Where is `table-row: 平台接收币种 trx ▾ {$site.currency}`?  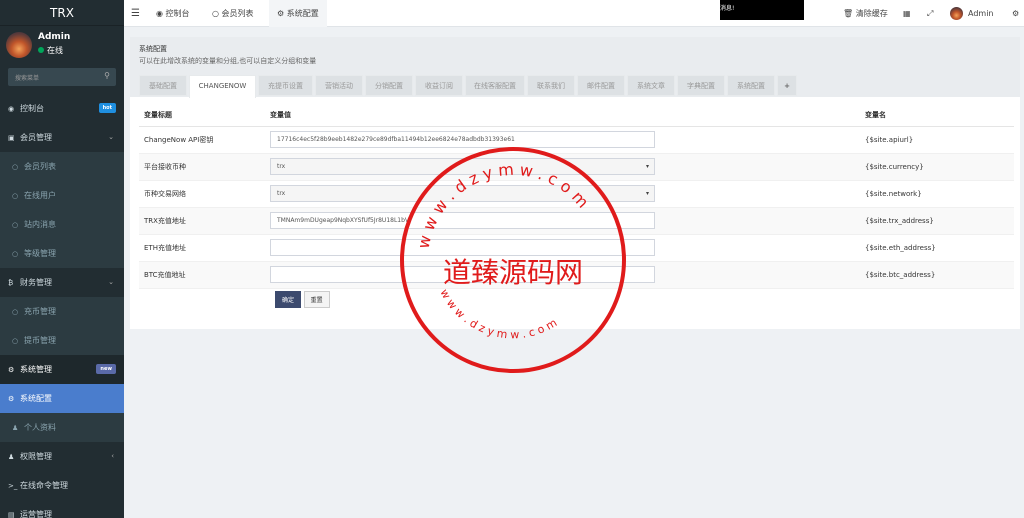 table-row: 平台接收币种 trx ▾ {$site.currency} is located at coordinates (576, 167).